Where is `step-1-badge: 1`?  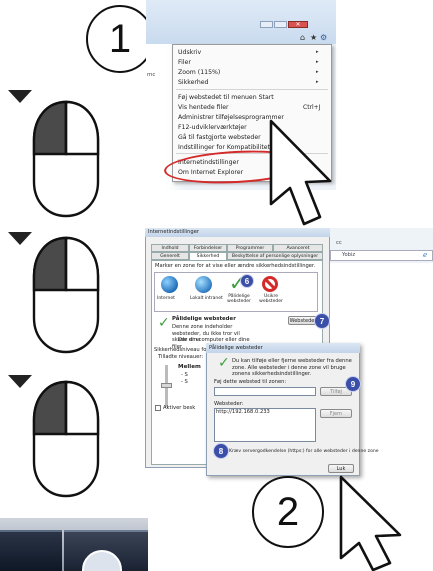 step-1-badge: 1 is located at coordinates (120, 39).